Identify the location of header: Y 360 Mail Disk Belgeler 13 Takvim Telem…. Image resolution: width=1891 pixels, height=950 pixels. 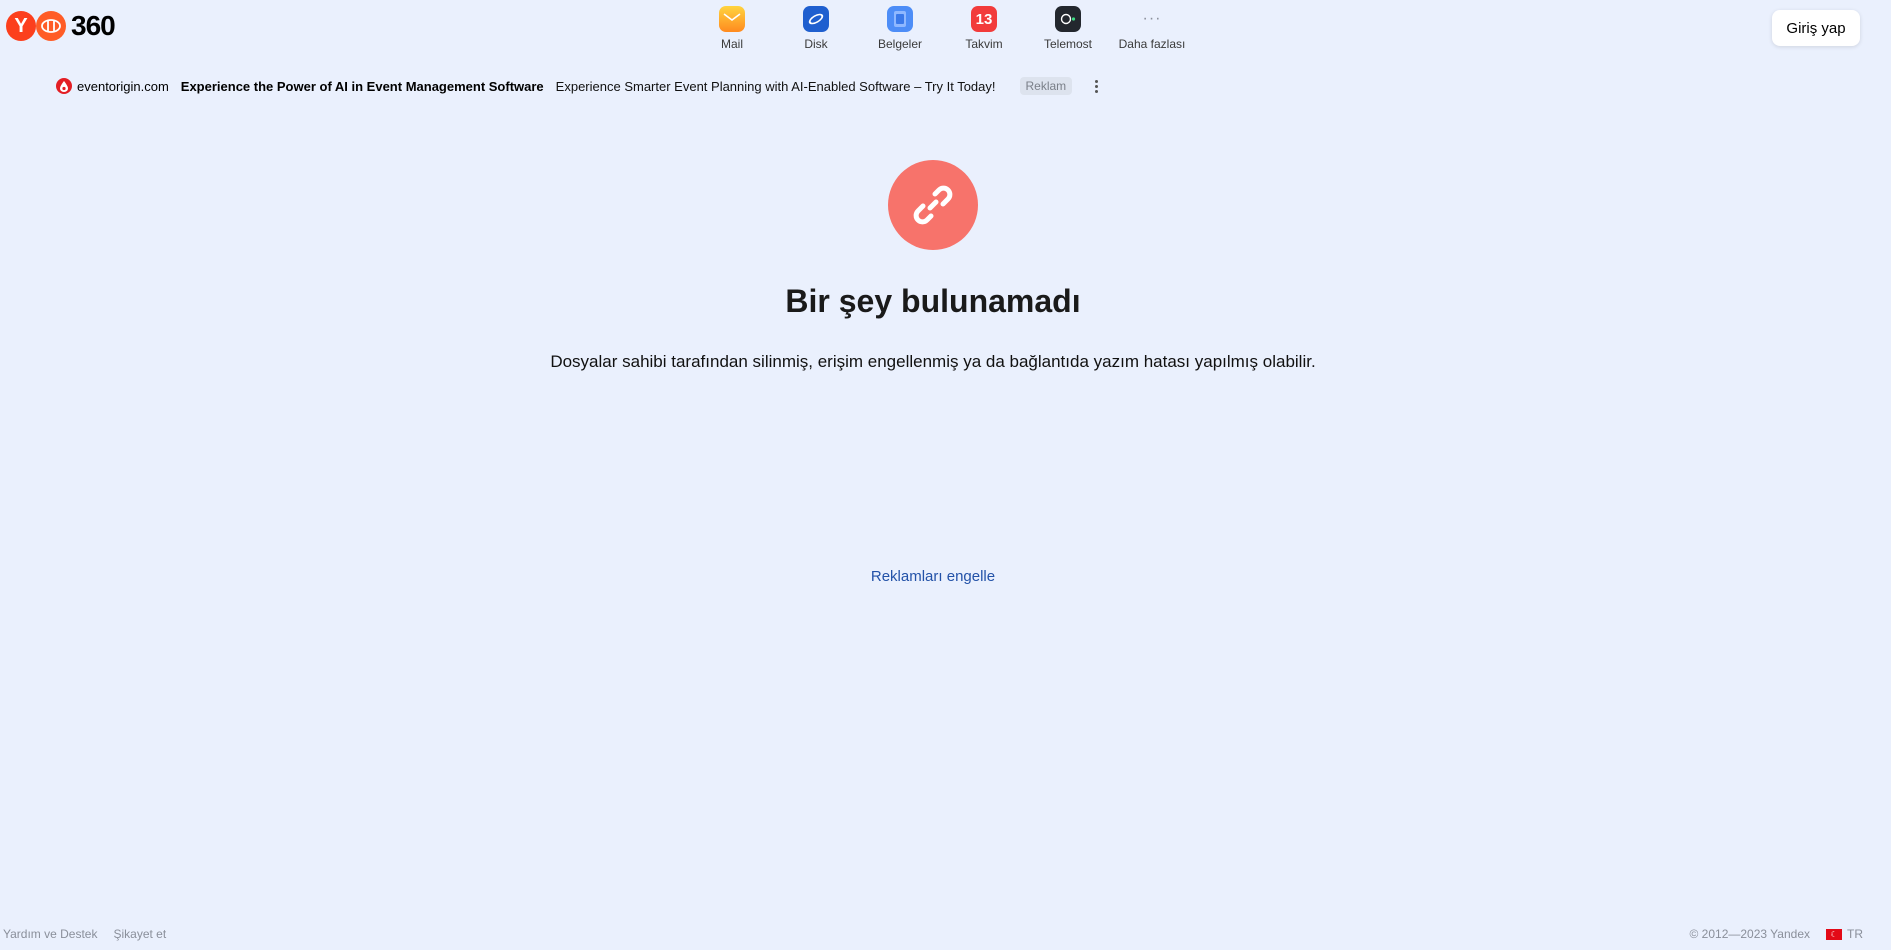
(945, 31).